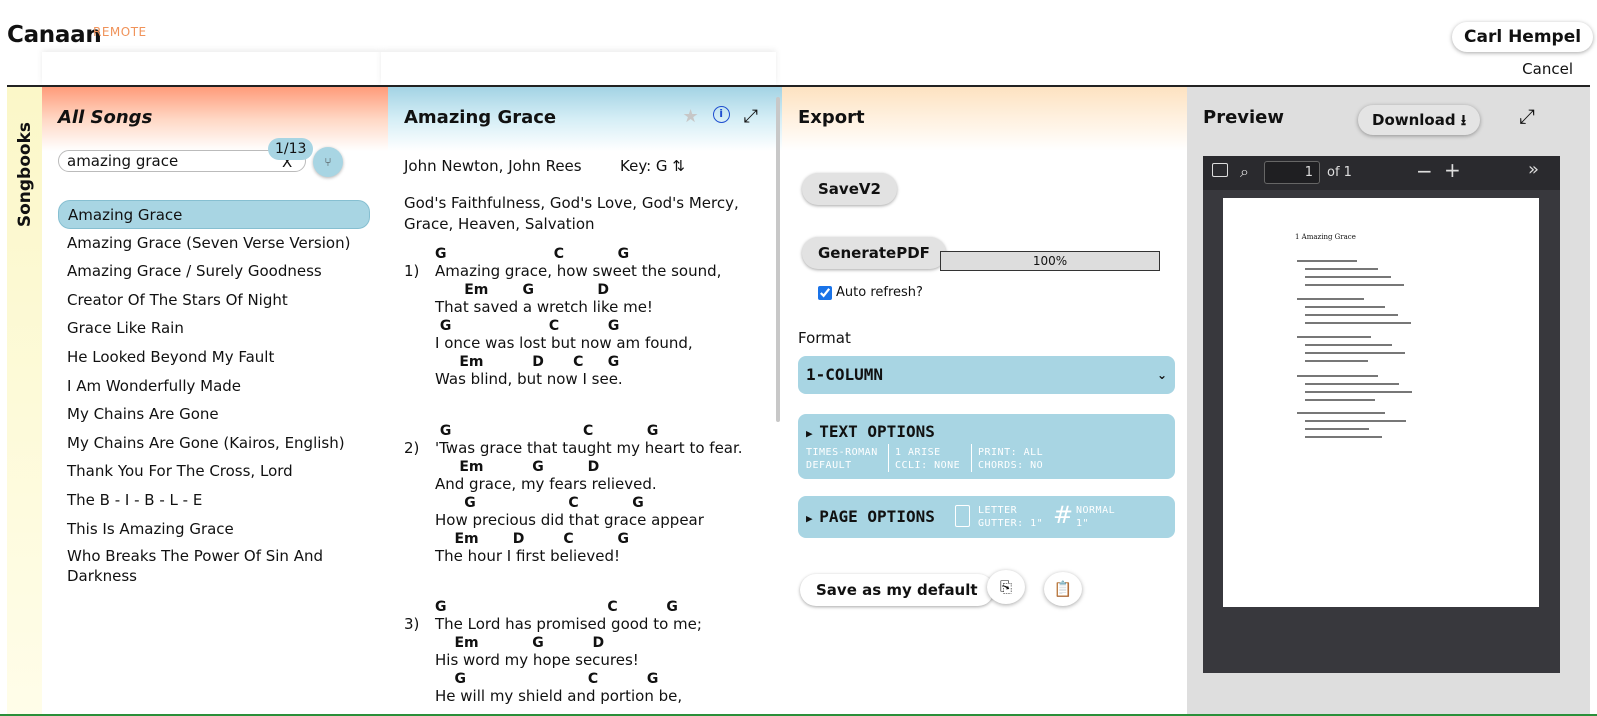  I want to click on margin-value: NORMAL, so click(1096, 510).